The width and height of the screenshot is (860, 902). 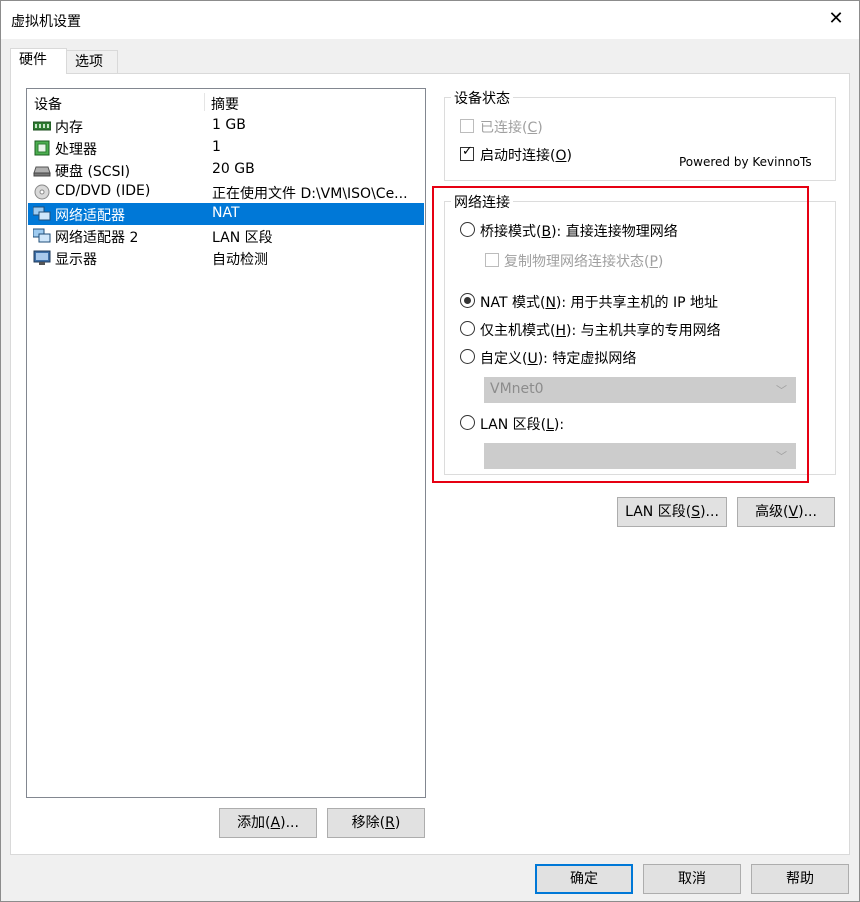 What do you see at coordinates (658, 512) in the screenshot?
I see `button-text: LAN 区段(` at bounding box center [658, 512].